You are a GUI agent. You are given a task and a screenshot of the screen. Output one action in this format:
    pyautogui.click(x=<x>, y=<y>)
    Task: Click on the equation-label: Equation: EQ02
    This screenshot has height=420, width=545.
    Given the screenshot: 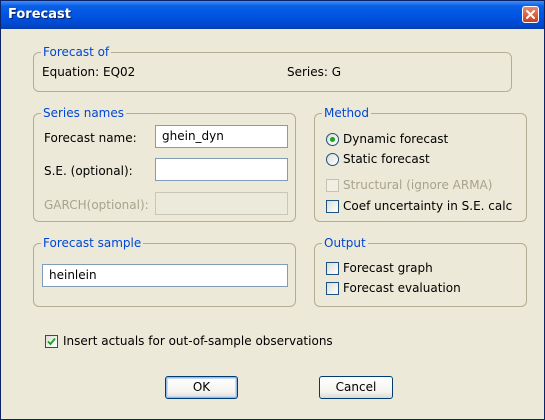 What is the action you would take?
    pyautogui.click(x=89, y=72)
    